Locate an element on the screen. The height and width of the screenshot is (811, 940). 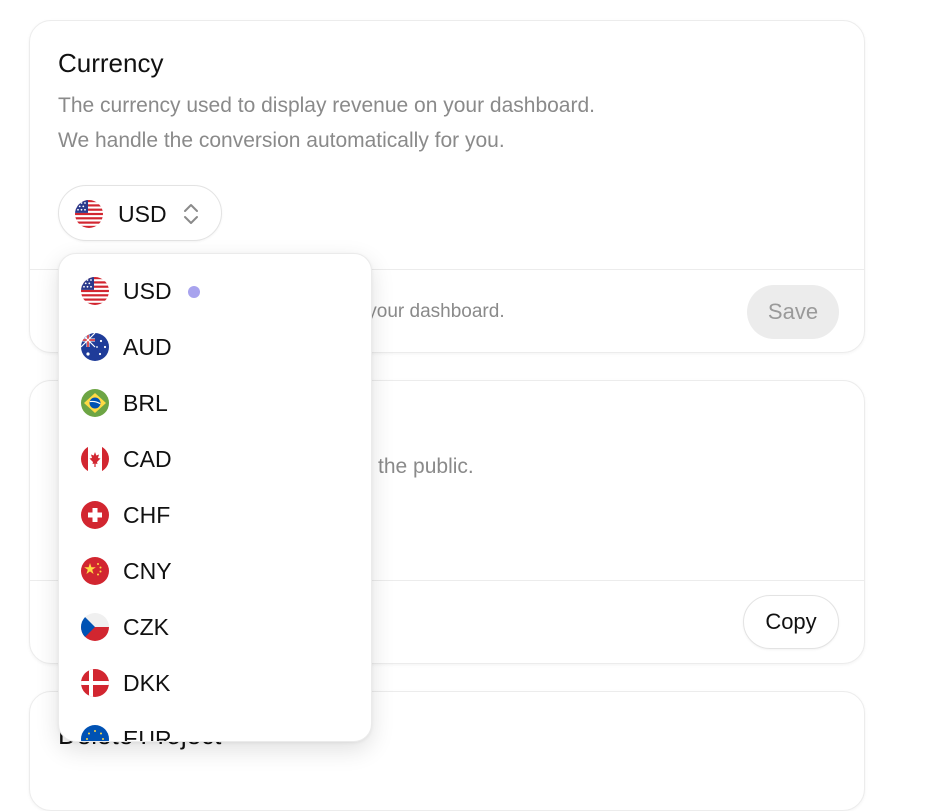
selected-indicator-dot is located at coordinates (194, 292).